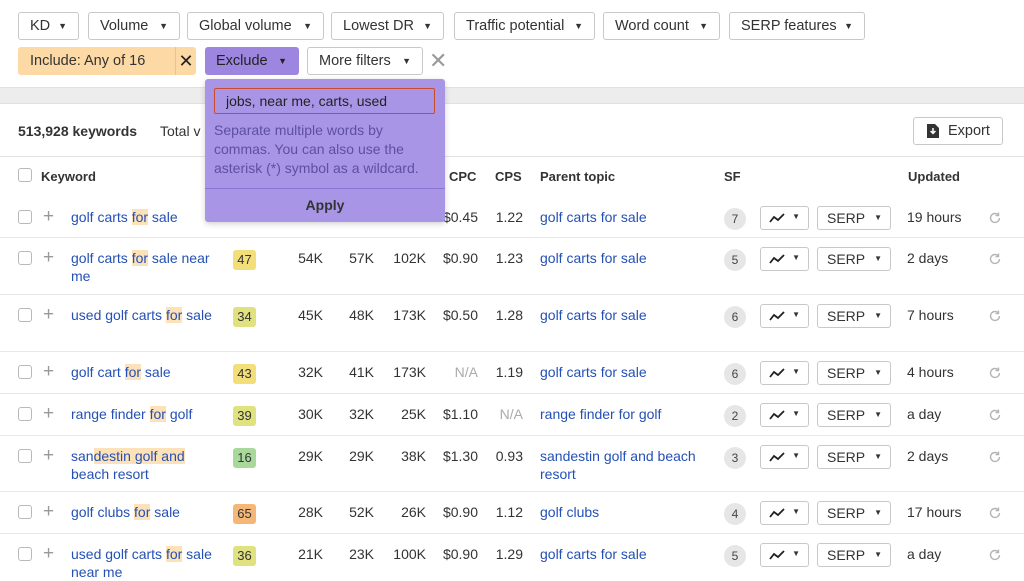  What do you see at coordinates (25, 175) in the screenshot?
I see `select-all-checkbox` at bounding box center [25, 175].